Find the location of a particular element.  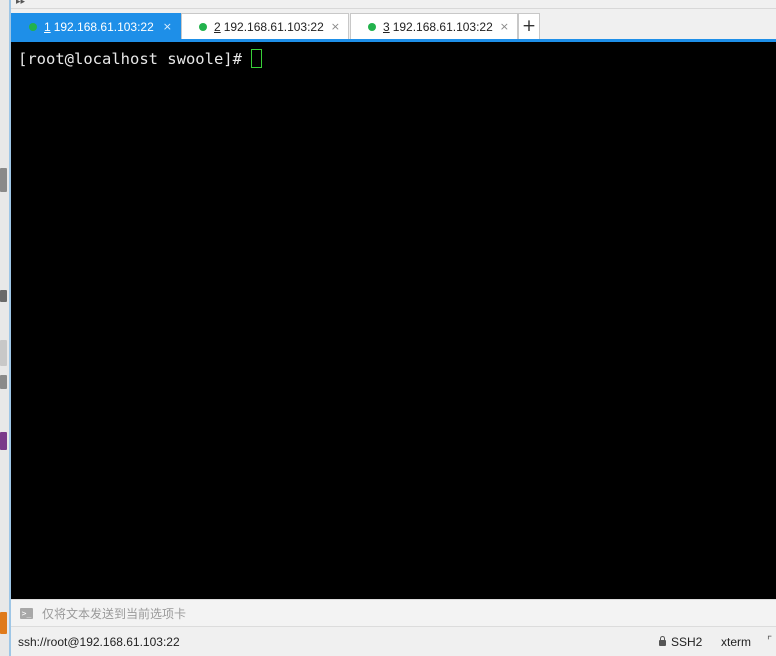

tab-session-3: 3 192.168.61.103:22 × is located at coordinates (434, 26).